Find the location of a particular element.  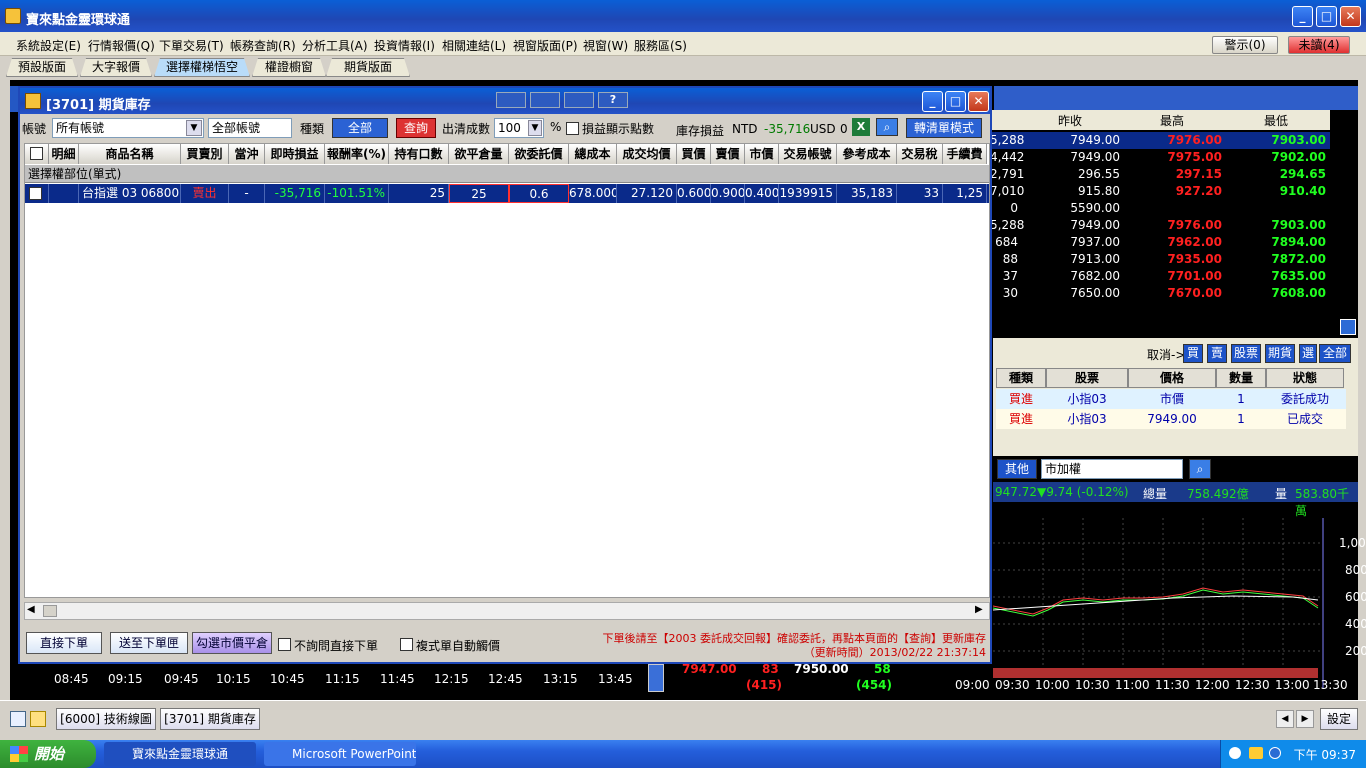

noask-checkbox is located at coordinates (284, 644).